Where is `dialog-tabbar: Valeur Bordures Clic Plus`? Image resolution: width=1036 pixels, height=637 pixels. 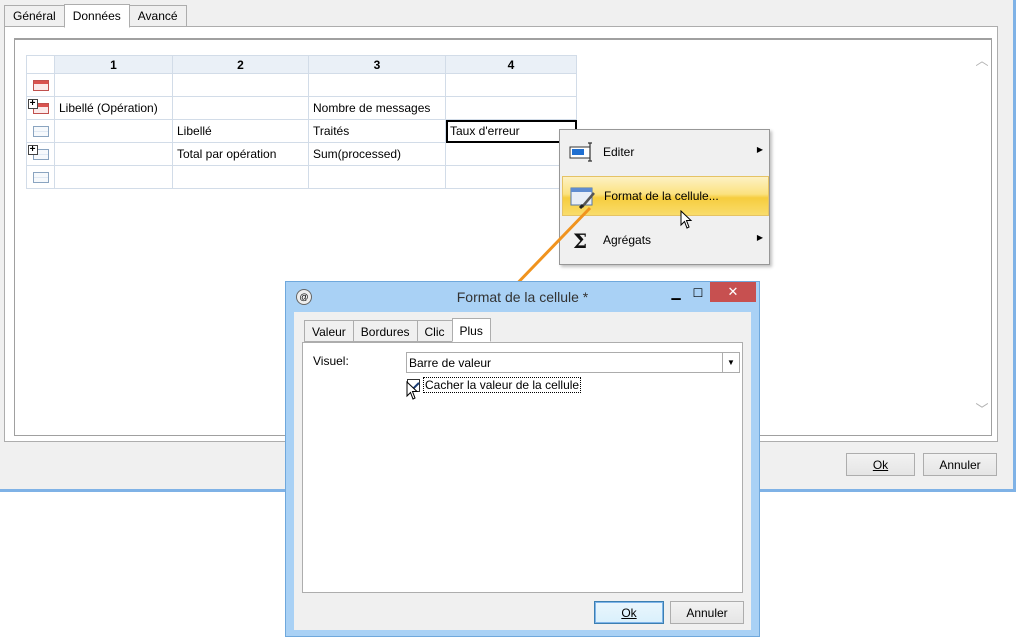 dialog-tabbar: Valeur Bordures Clic Plus is located at coordinates (397, 330).